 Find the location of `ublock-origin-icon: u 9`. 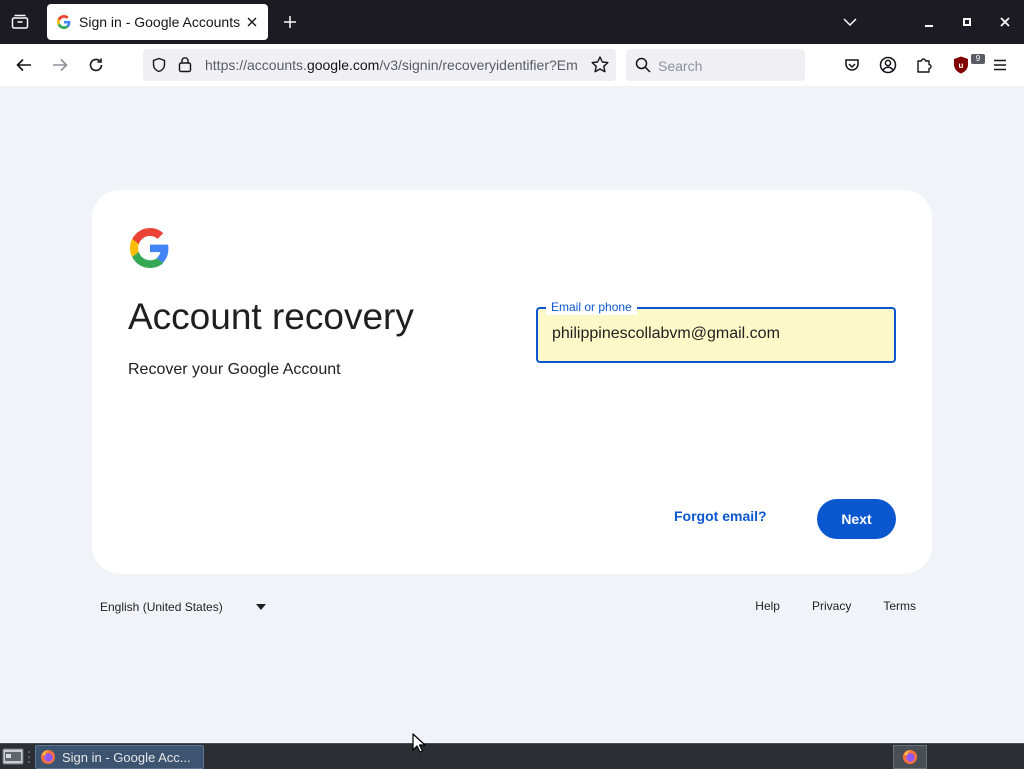

ublock-origin-icon: u 9 is located at coordinates (966, 65).